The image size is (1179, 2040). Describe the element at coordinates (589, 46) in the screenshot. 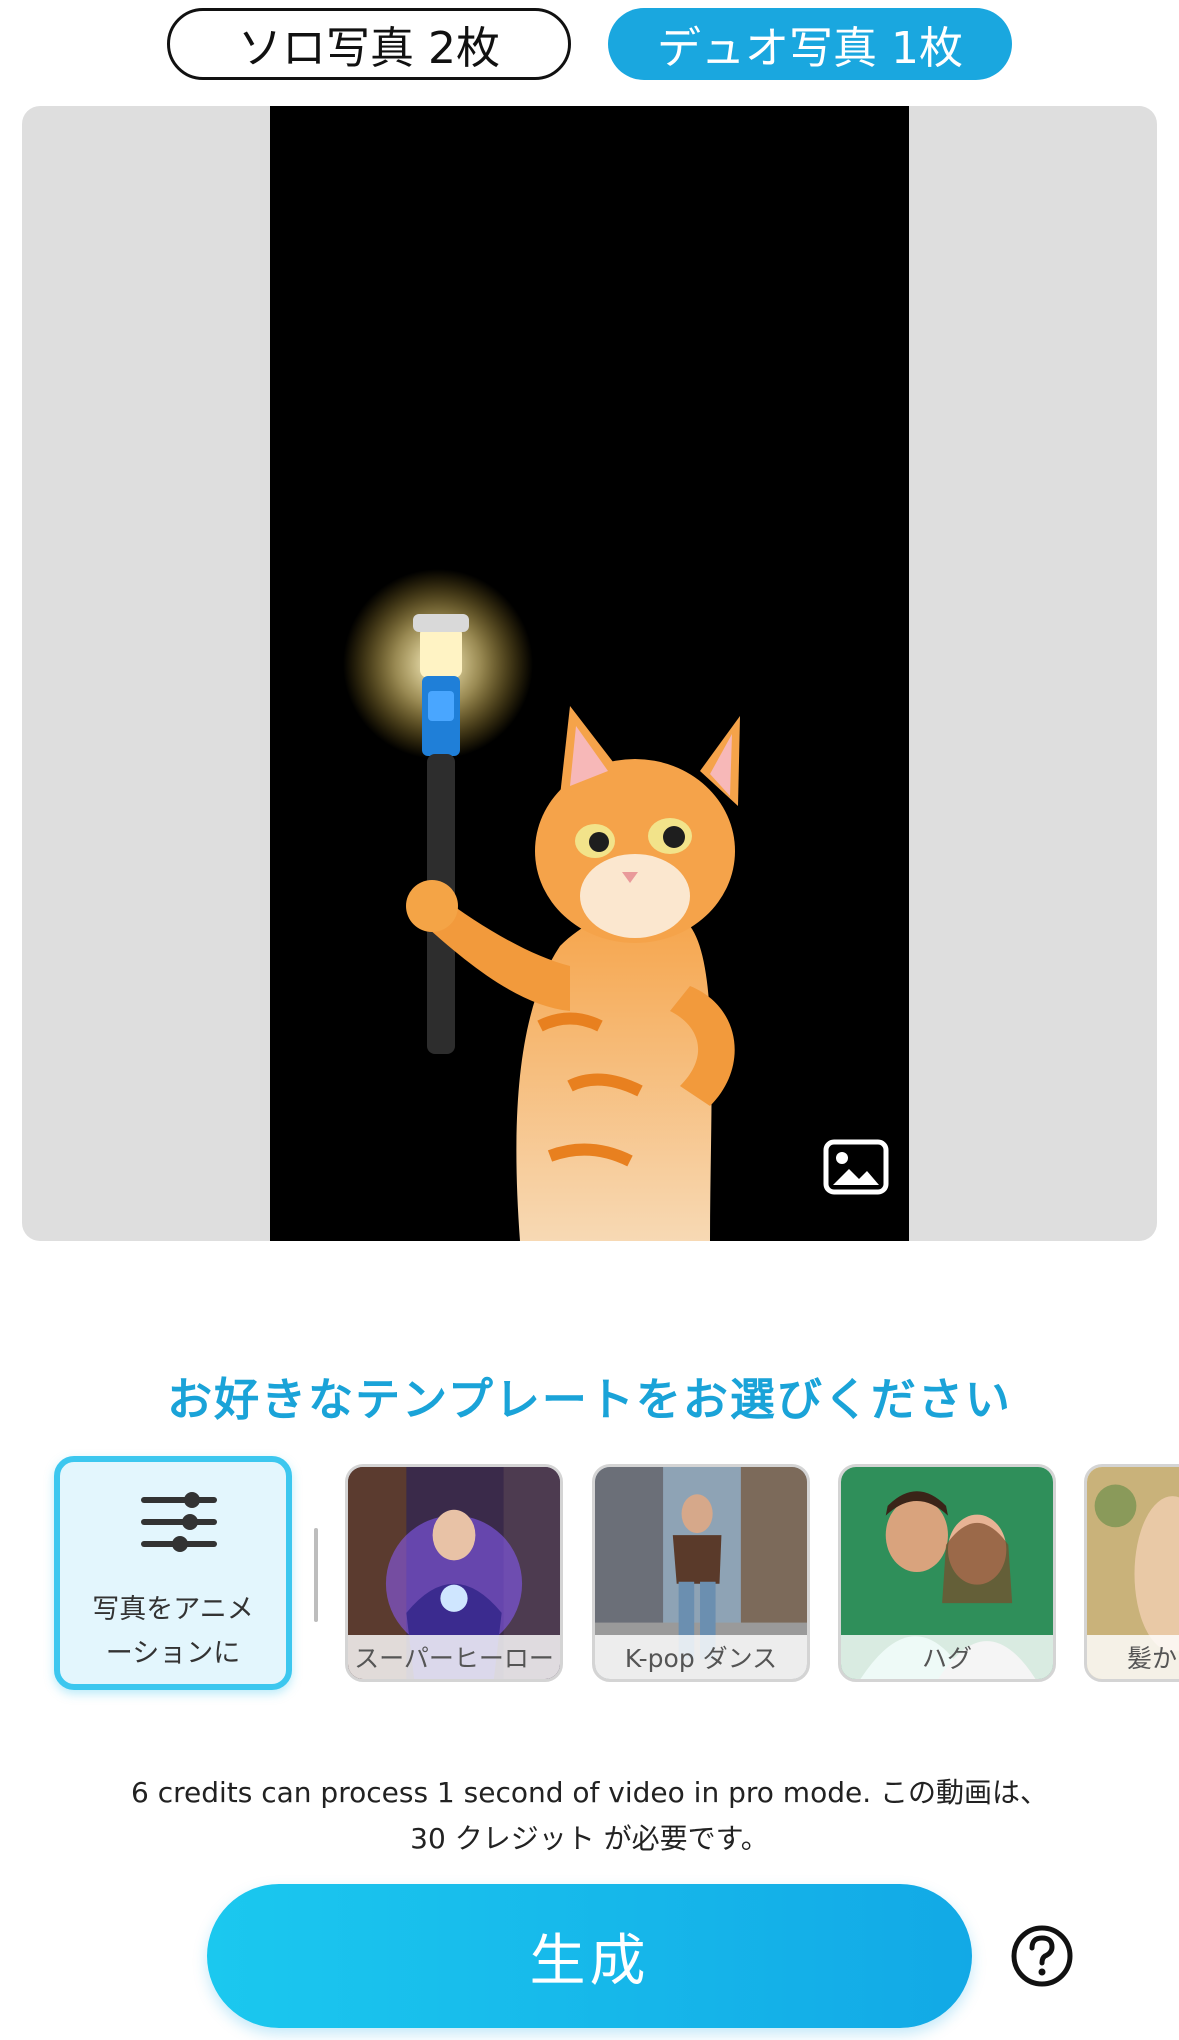

I see `photo-mode-tabs: ソロ写真 2枚 デュオ写真 1枚` at that location.